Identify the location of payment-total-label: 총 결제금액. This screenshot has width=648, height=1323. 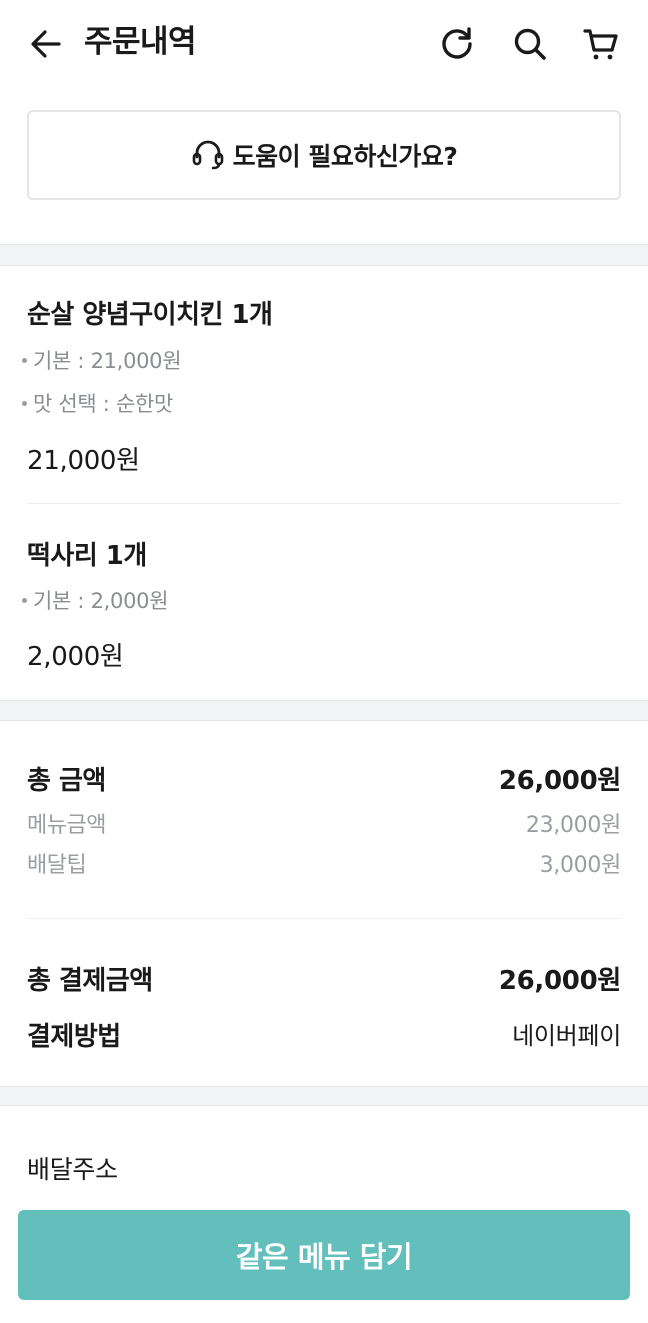
(90, 981).